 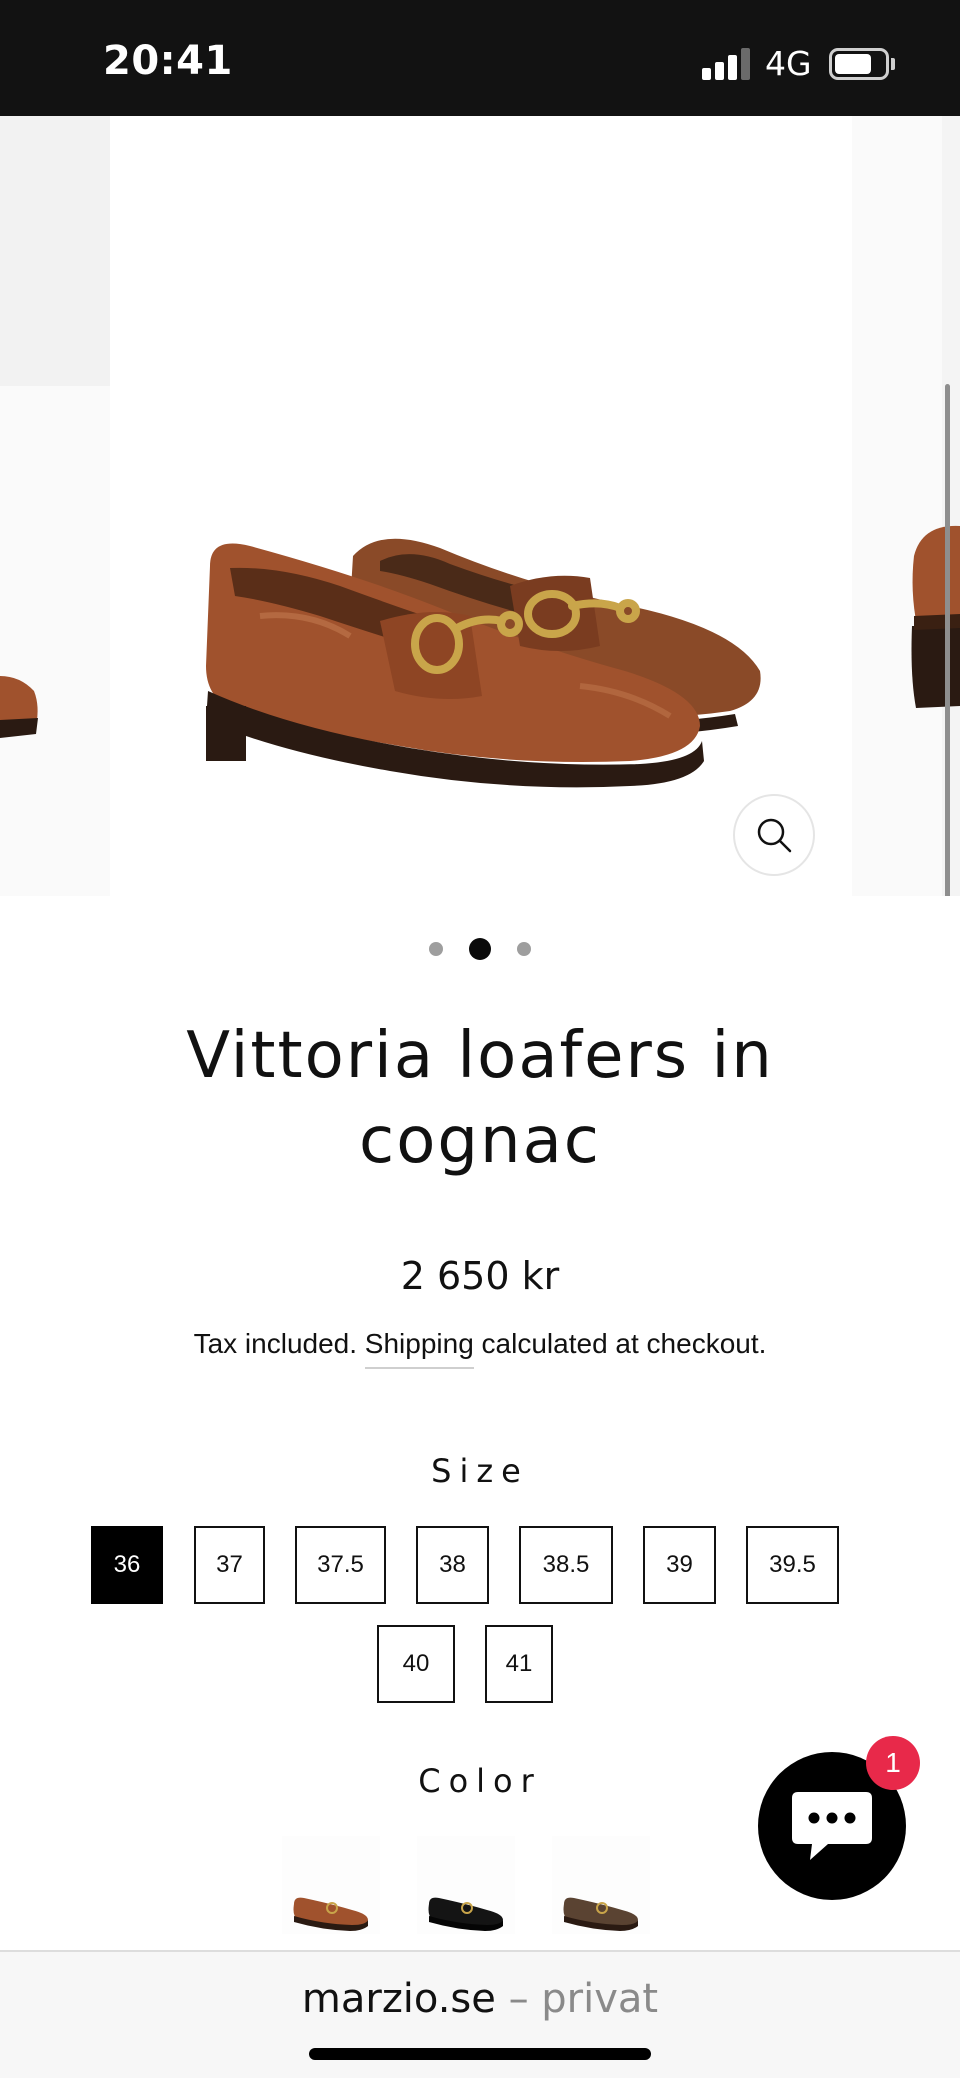 What do you see at coordinates (452, 1565) in the screenshot?
I see `size-option-38: 38` at bounding box center [452, 1565].